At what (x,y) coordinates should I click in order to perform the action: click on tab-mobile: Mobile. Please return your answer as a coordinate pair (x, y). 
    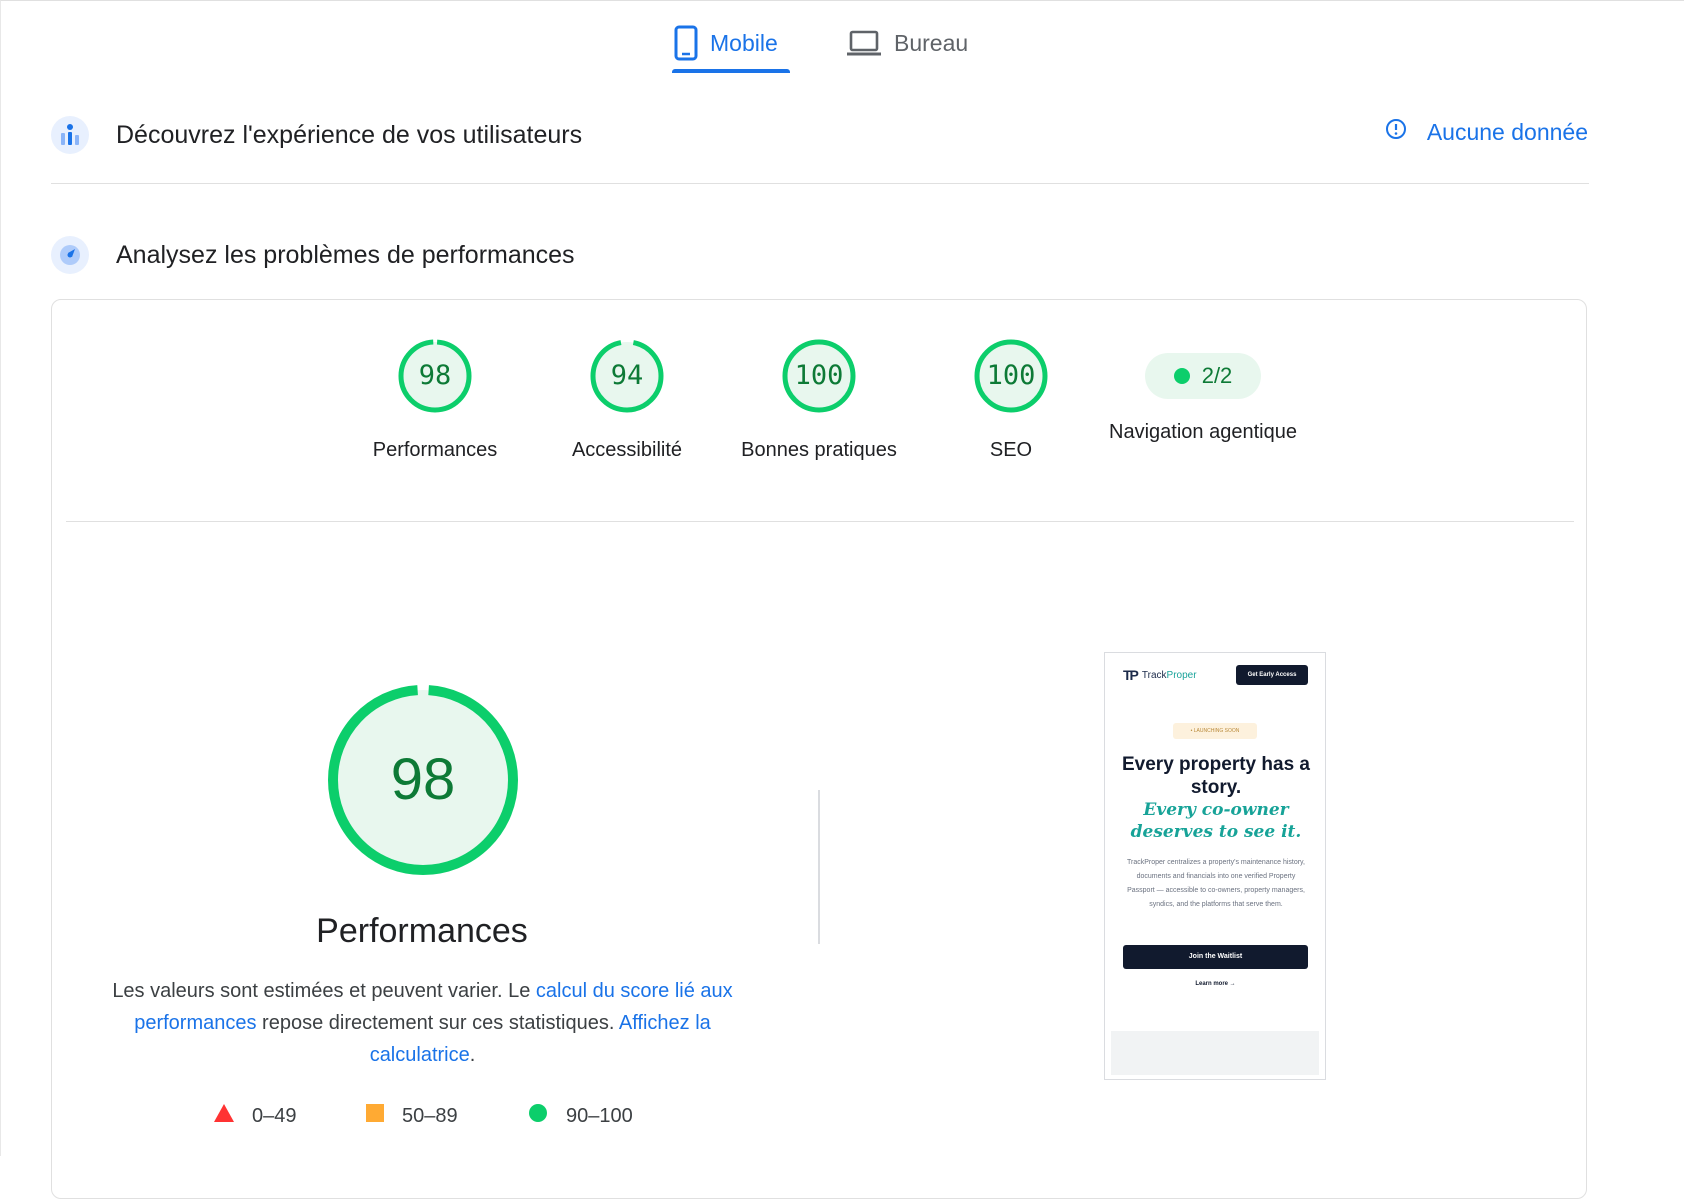
    Looking at the image, I should click on (726, 43).